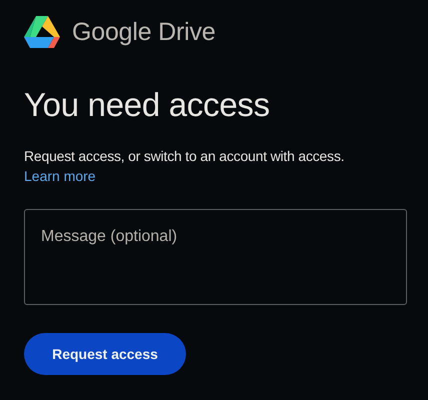 This screenshot has width=428, height=400. What do you see at coordinates (105, 354) in the screenshot?
I see `request-access-button: Request access` at bounding box center [105, 354].